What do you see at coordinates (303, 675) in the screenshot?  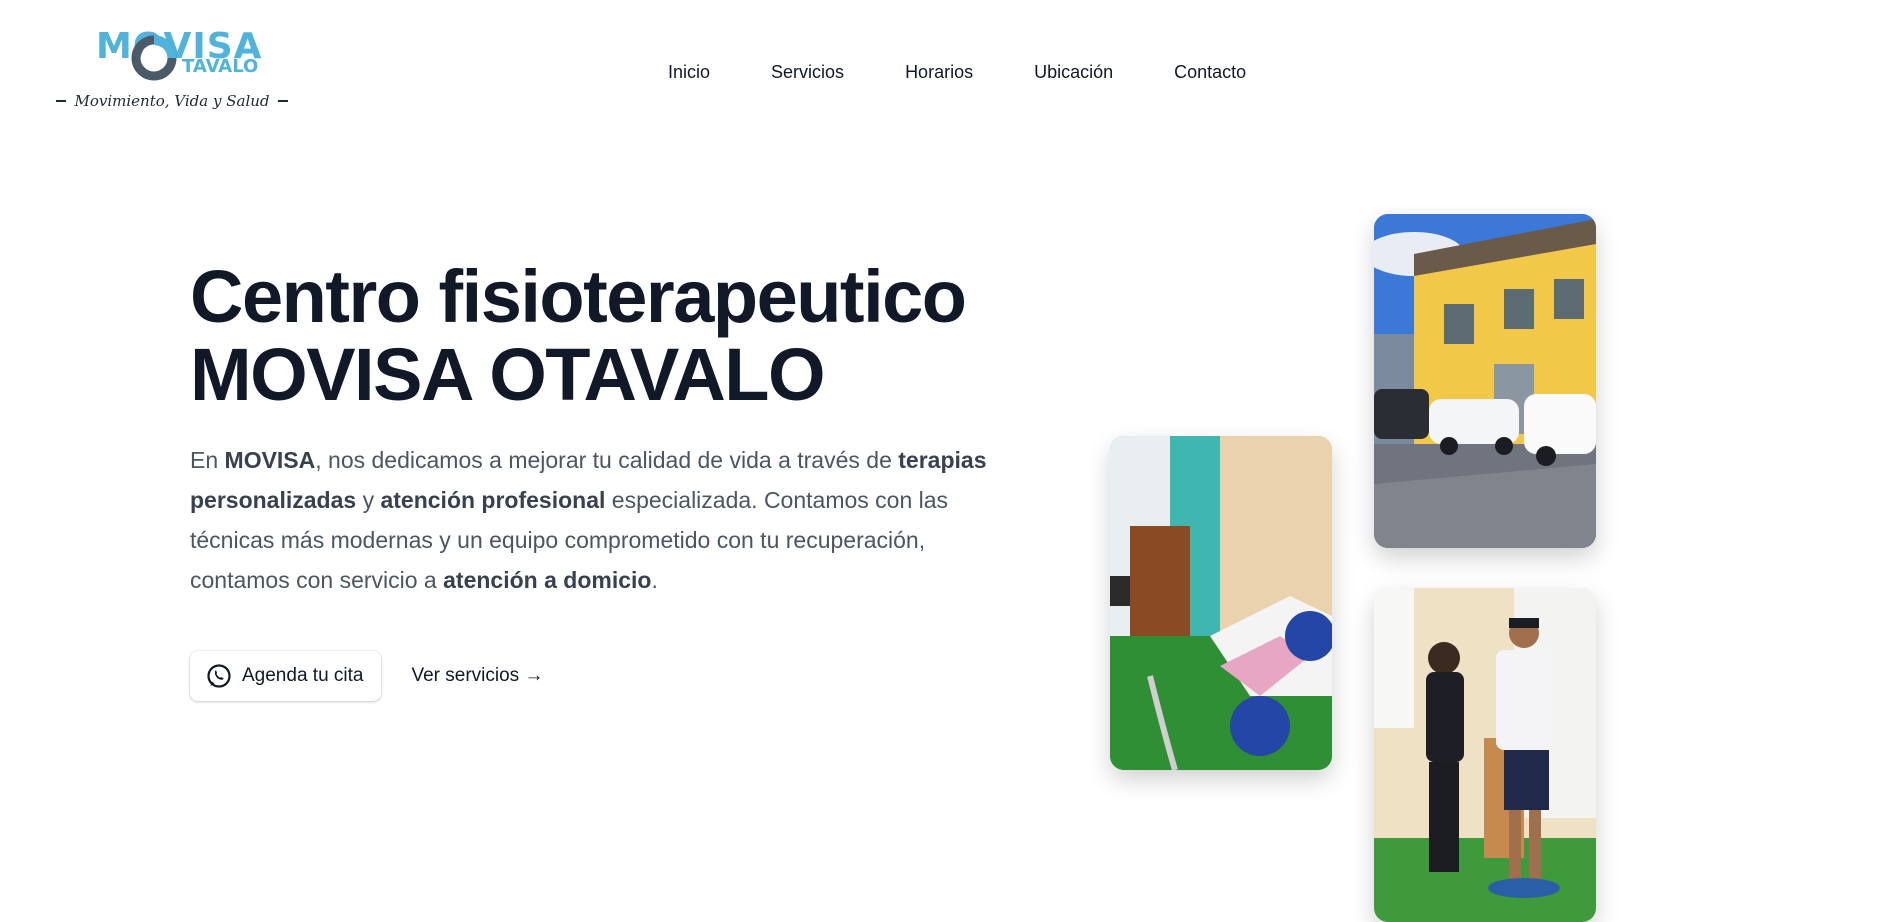 I see `book-appointment-label: Agenda tu cita` at bounding box center [303, 675].